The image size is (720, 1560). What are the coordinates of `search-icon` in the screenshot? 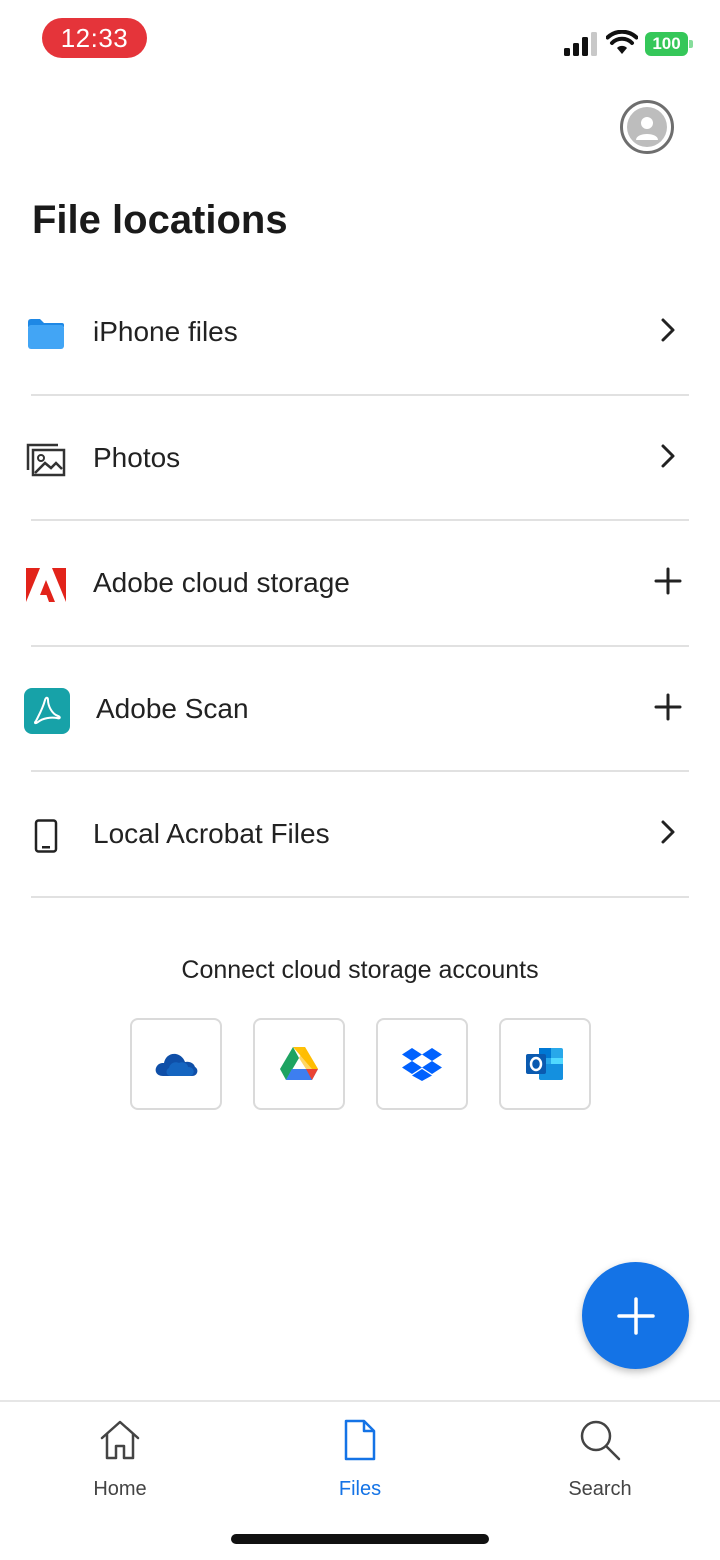 It's located at (600, 1440).